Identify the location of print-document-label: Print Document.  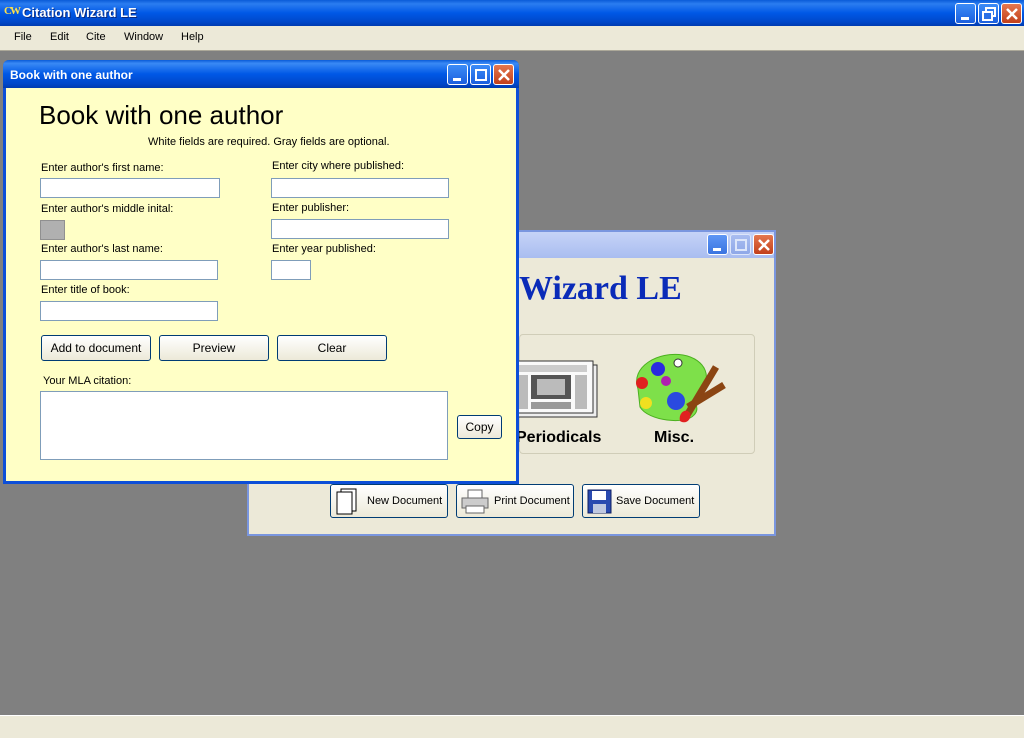
(532, 501).